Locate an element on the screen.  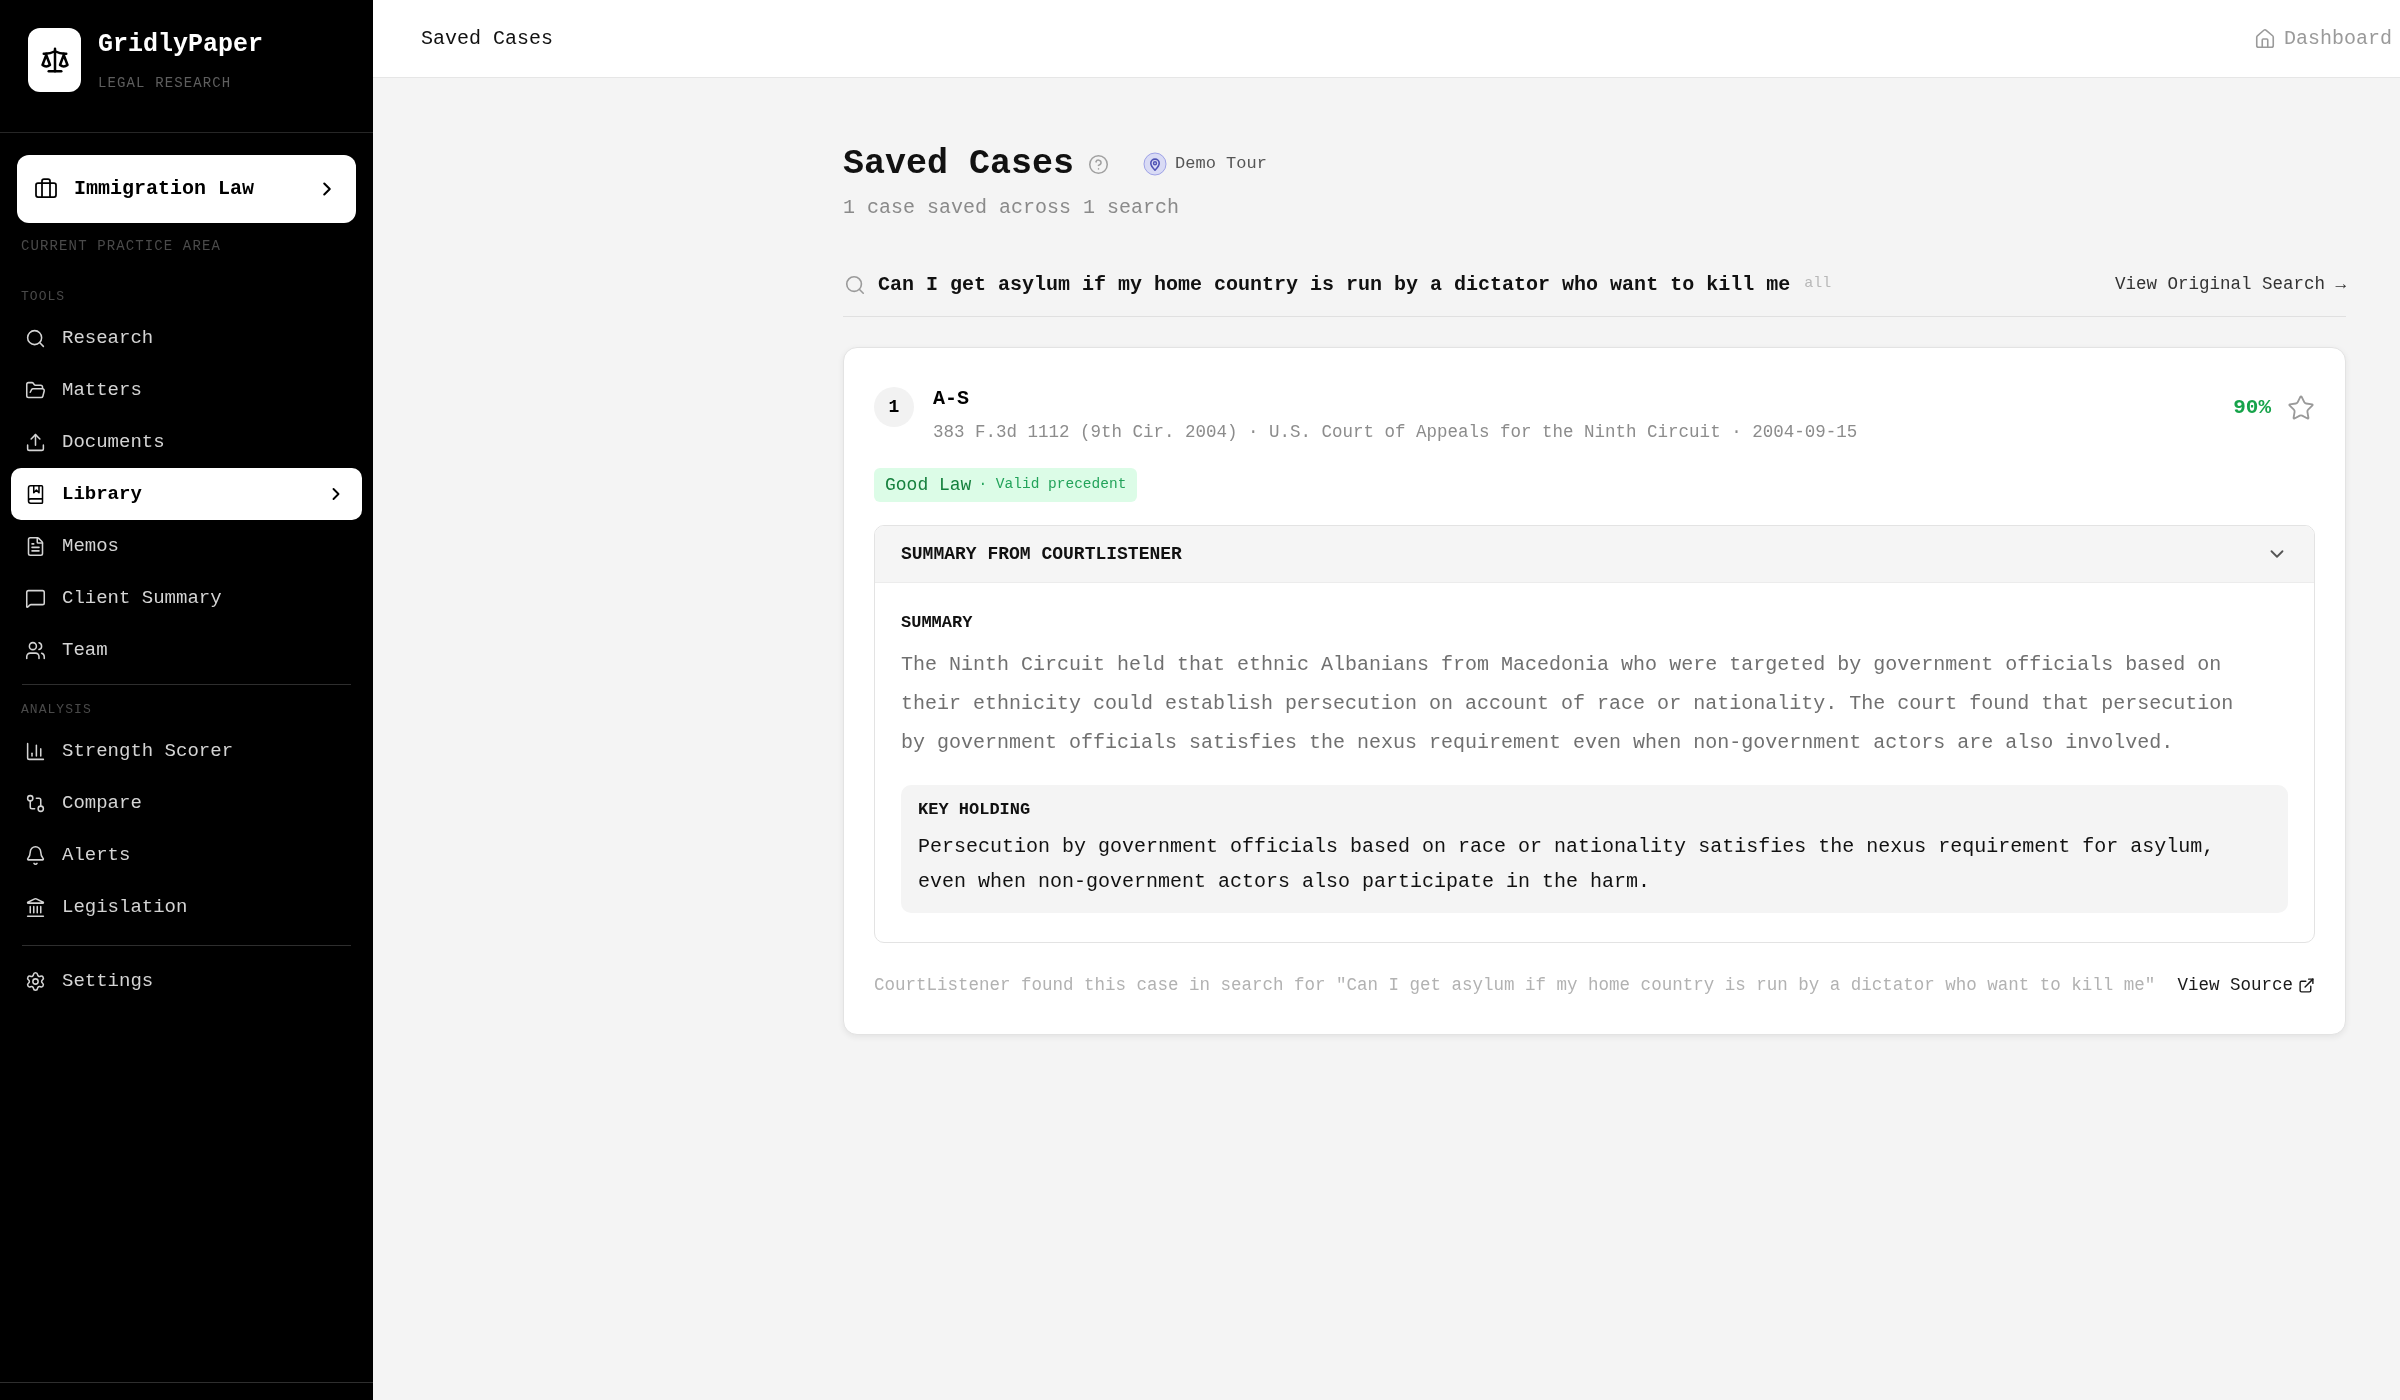
people-icon is located at coordinates (35, 650).